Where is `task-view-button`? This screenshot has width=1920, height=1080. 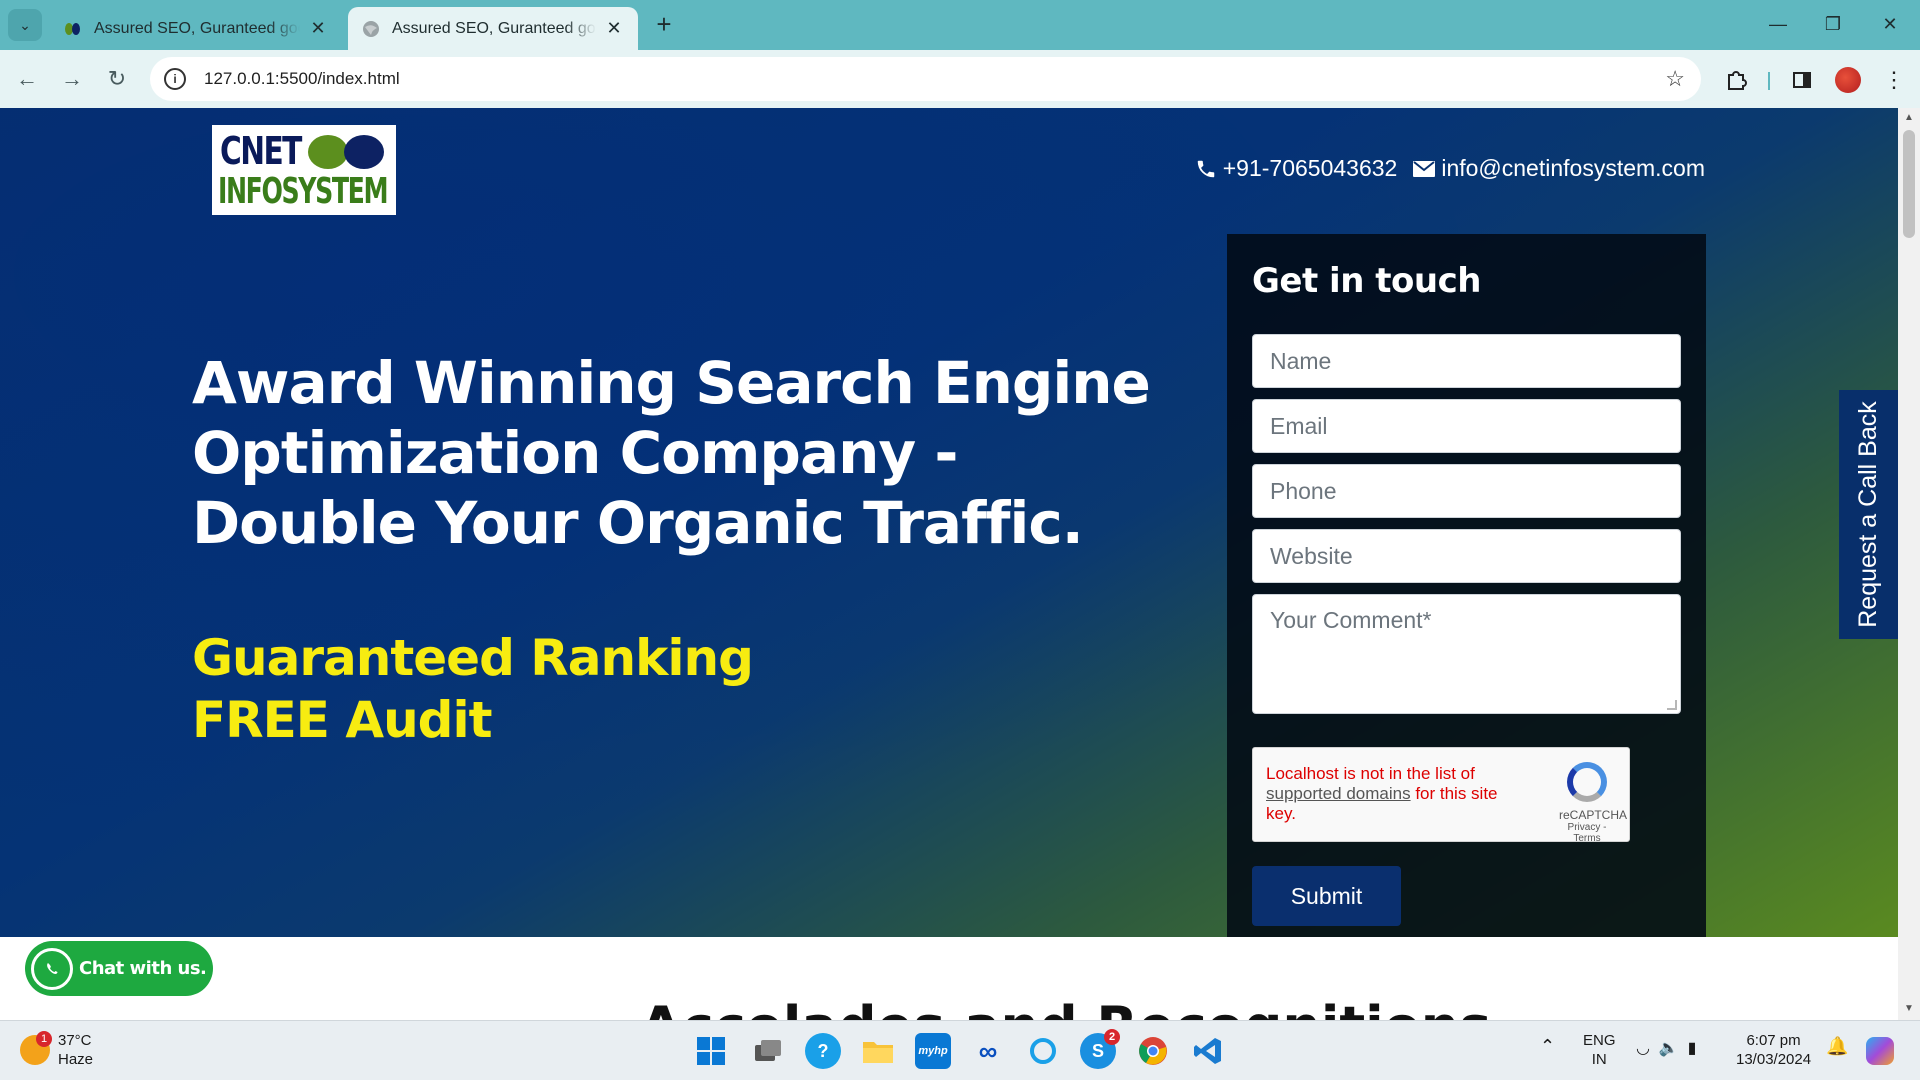
task-view-button is located at coordinates (768, 1051).